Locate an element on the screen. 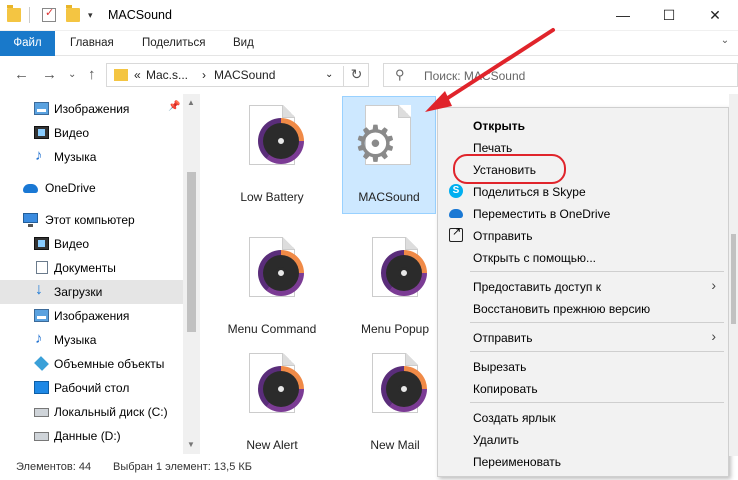  menu-item-copy: Копировать is located at coordinates (583, 388).